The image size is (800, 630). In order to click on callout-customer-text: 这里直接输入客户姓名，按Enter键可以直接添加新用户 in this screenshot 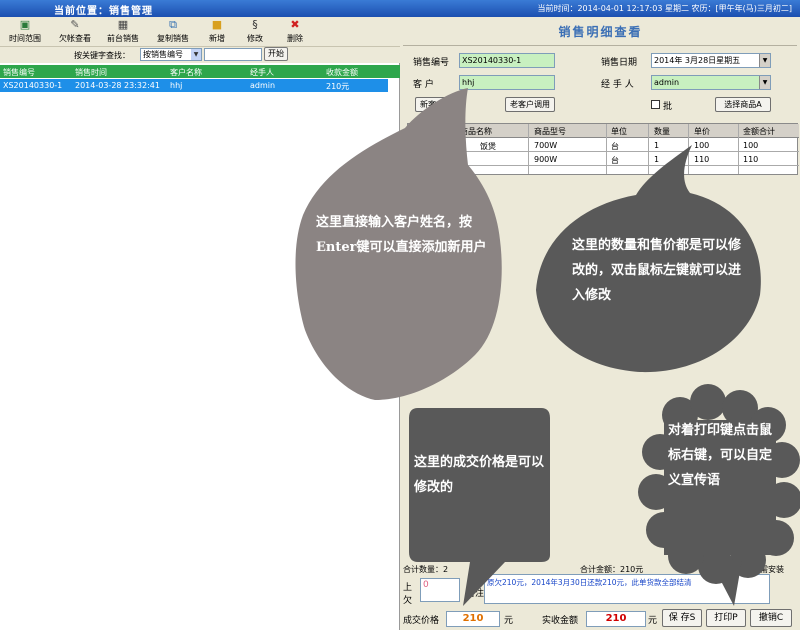, I will do `click(401, 235)`.